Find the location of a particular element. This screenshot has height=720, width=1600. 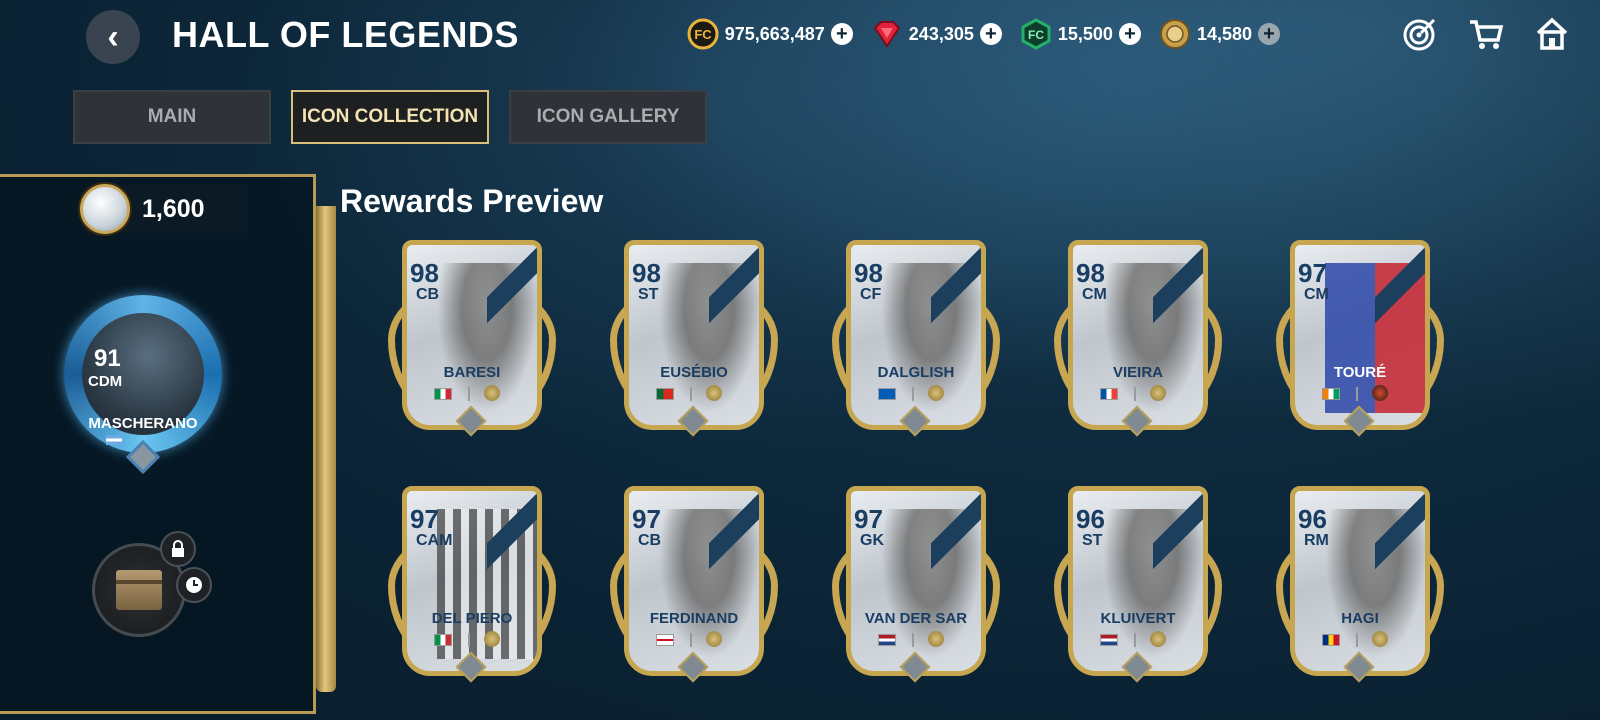

scotland-flag-icon is located at coordinates (887, 394).